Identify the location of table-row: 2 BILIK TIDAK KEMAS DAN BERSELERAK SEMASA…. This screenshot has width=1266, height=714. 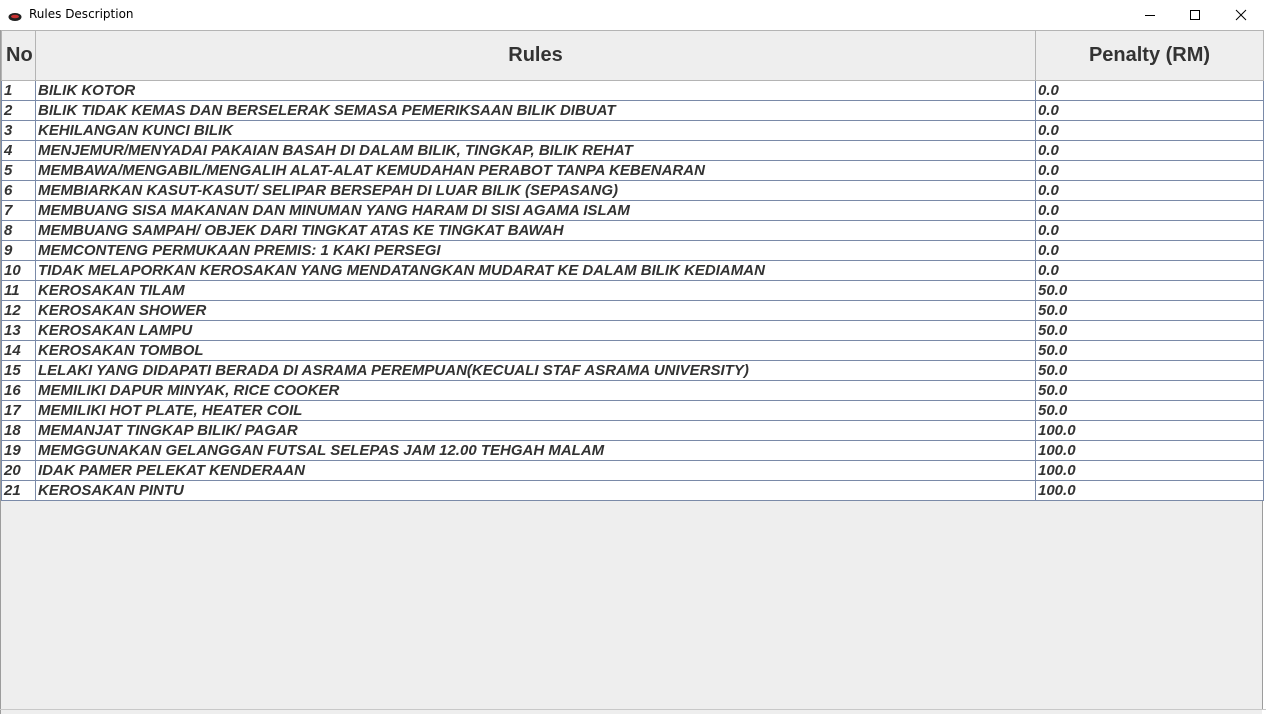
(632, 110).